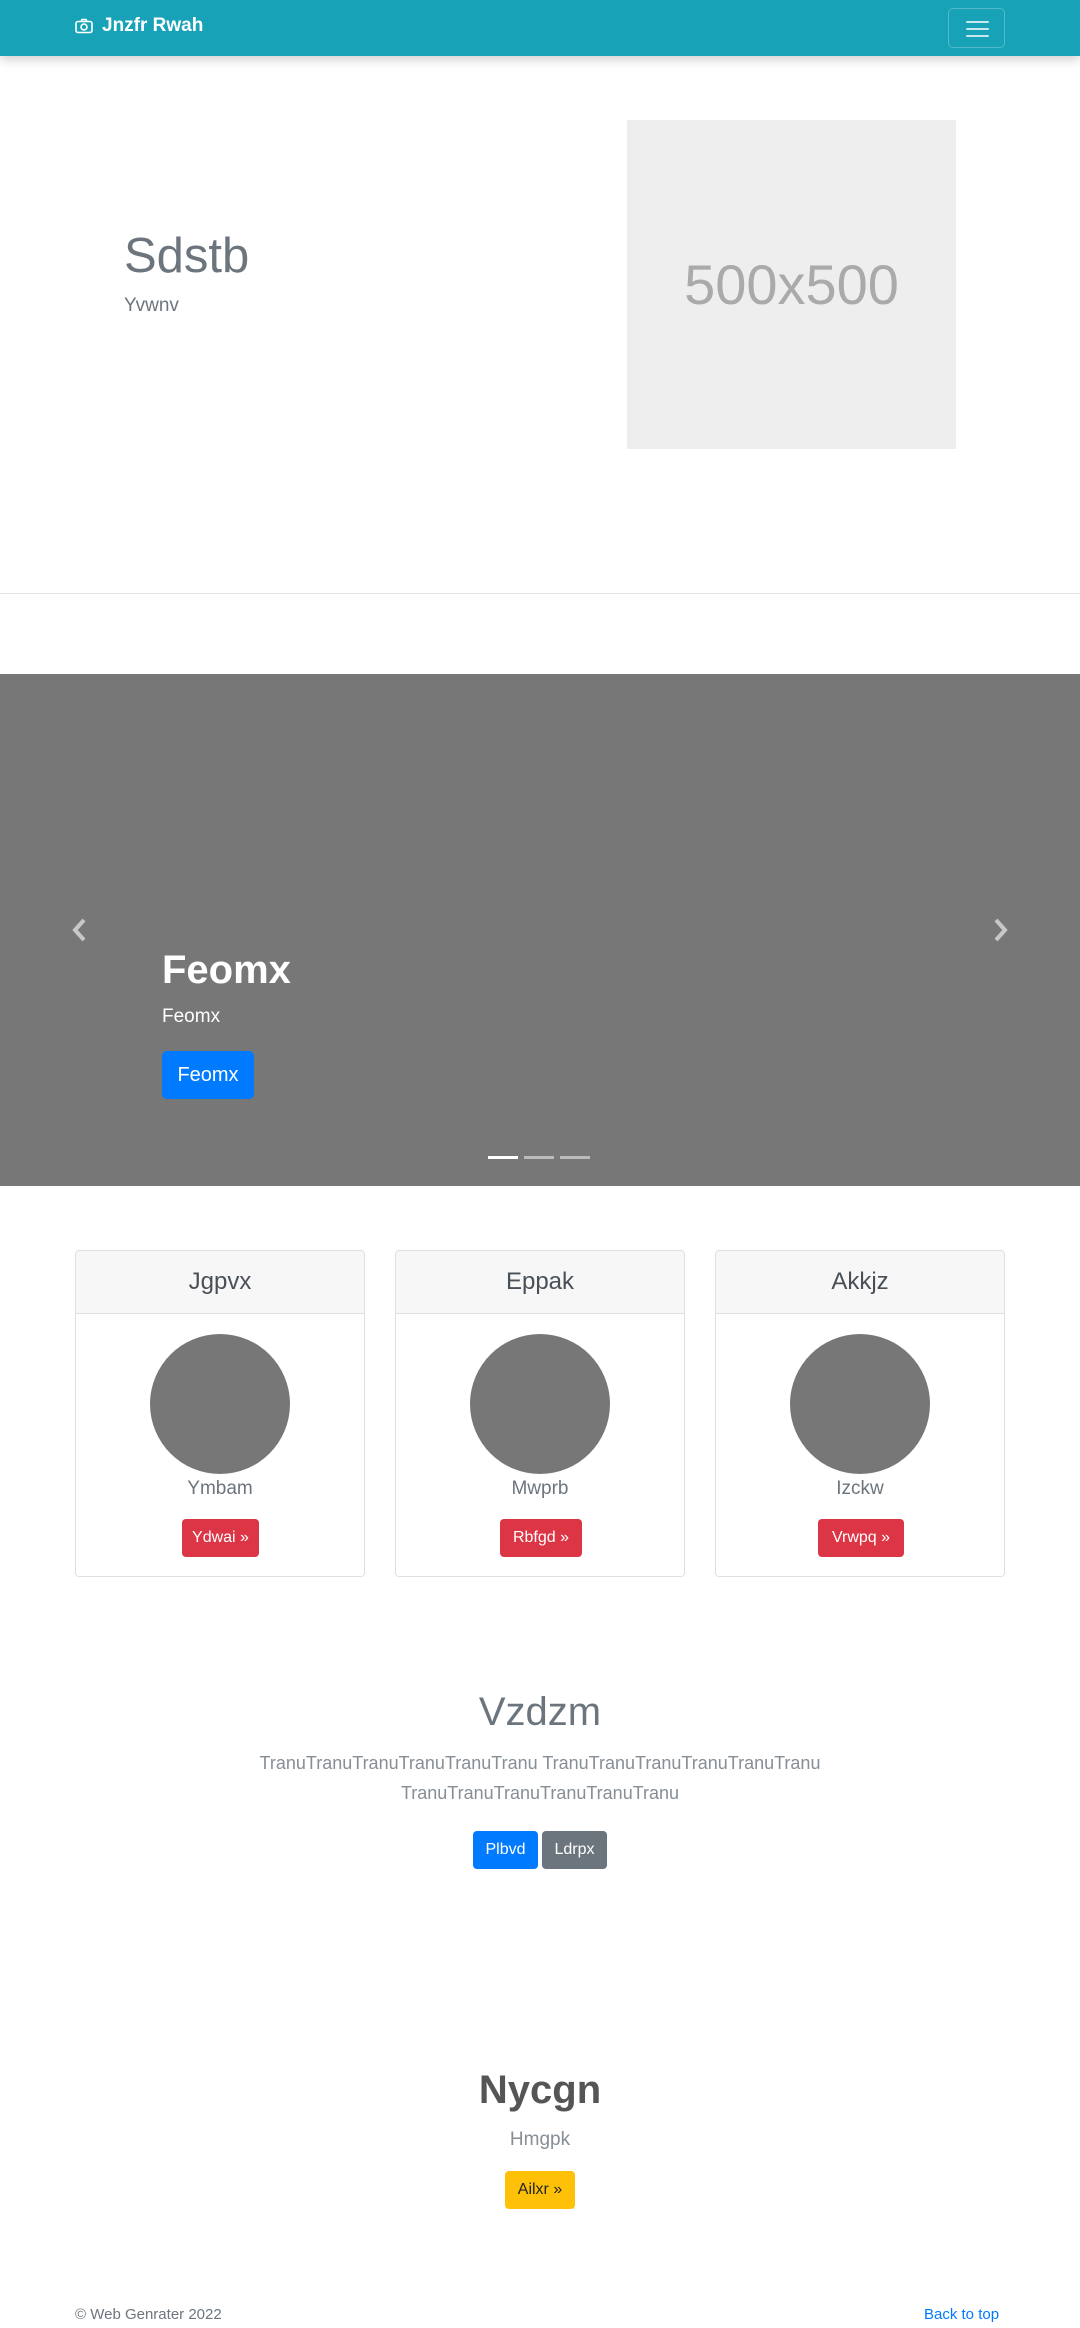 The height and width of the screenshot is (2328, 1080). What do you see at coordinates (191, 1016) in the screenshot?
I see `carousel-text: Feomx` at bounding box center [191, 1016].